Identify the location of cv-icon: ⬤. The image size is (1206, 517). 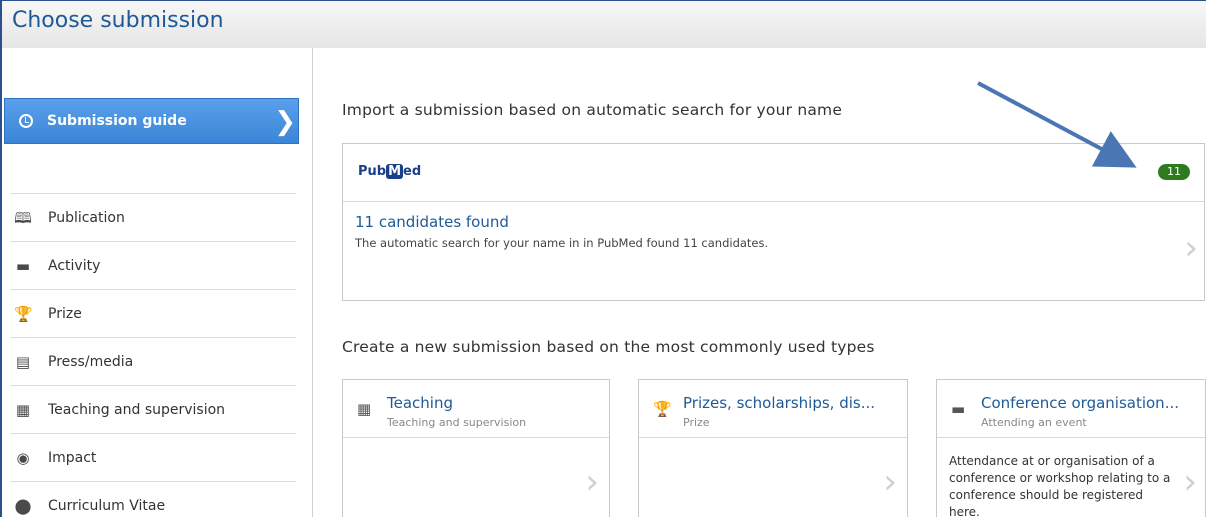
(23, 505).